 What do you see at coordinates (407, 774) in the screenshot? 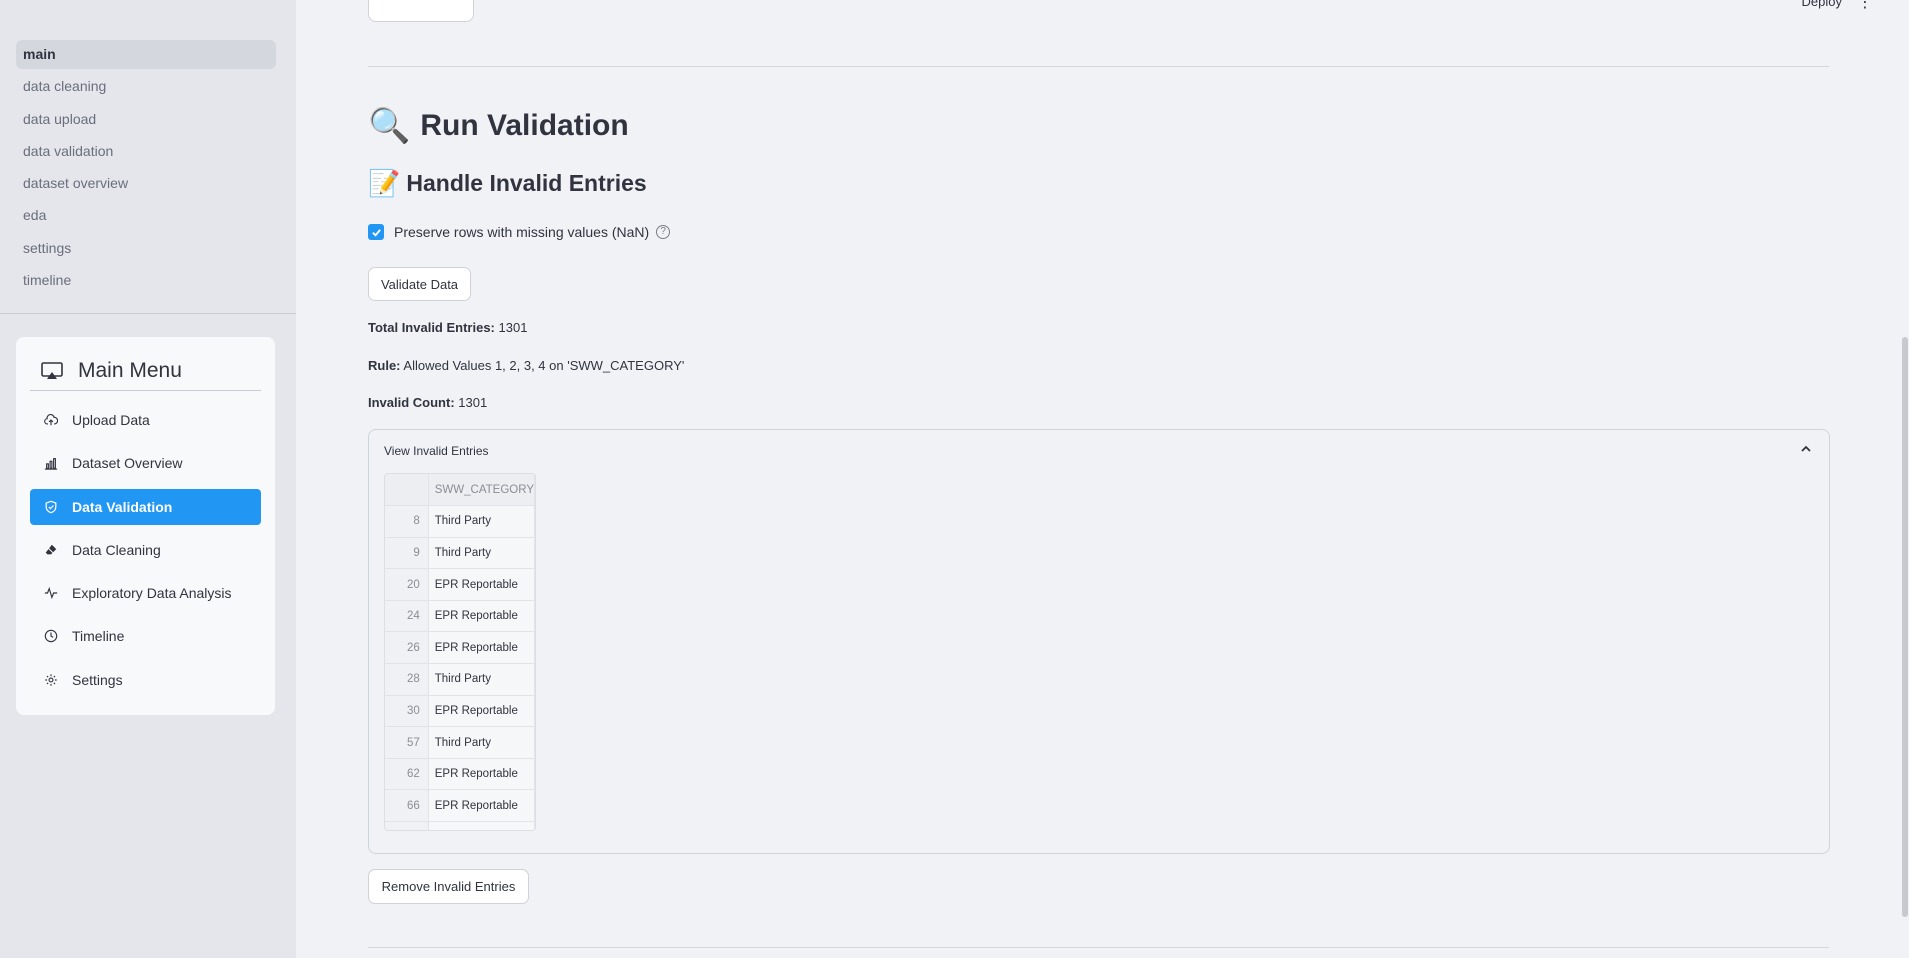
I see `row-index: 62` at bounding box center [407, 774].